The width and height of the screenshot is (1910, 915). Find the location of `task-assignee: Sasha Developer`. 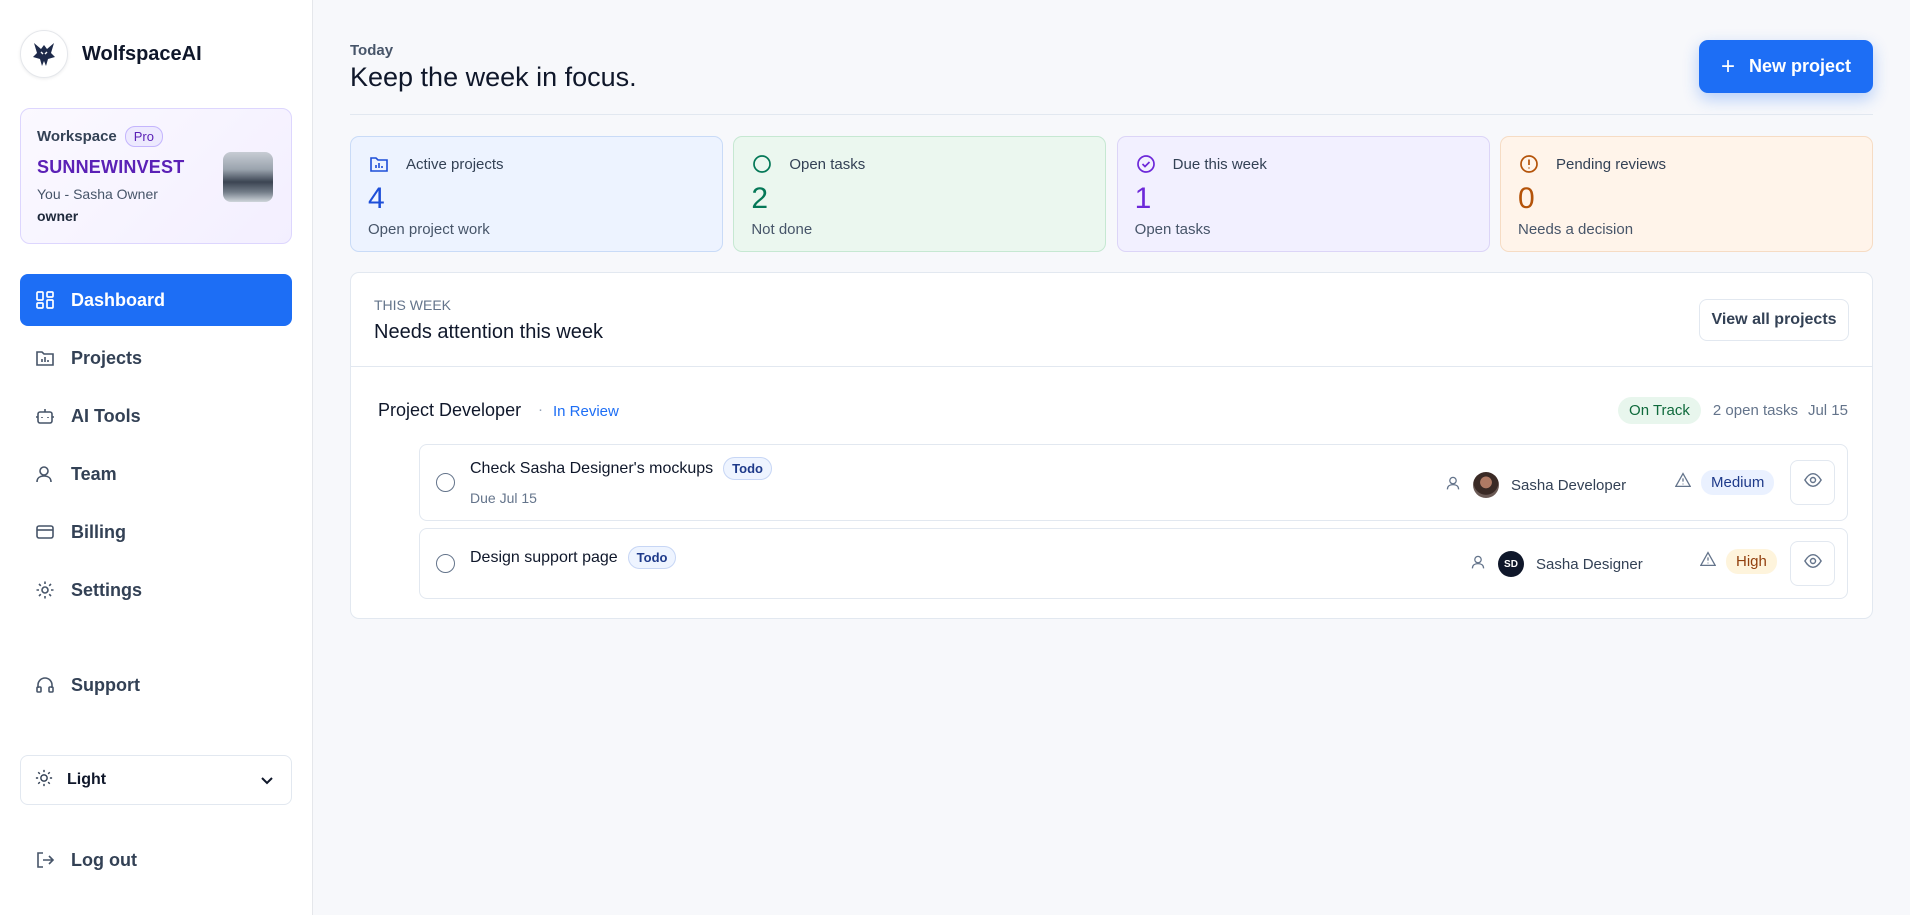

task-assignee: Sasha Developer is located at coordinates (1535, 485).